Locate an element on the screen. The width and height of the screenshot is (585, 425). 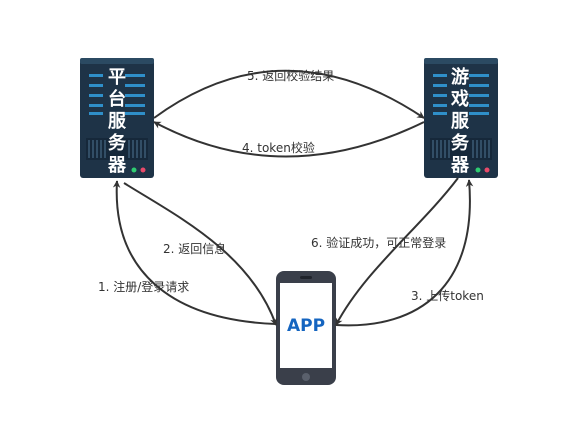
edge-label-4: 4. token校验 is located at coordinates (278, 147).